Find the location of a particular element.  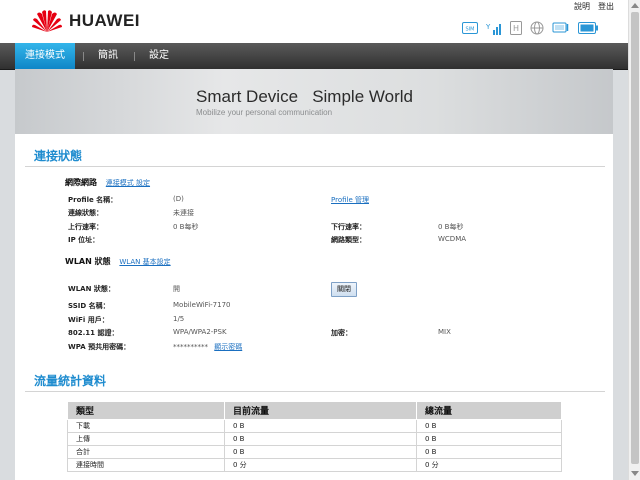

internet-heading: 網際網路 連接模式 設定 is located at coordinates (107, 182).